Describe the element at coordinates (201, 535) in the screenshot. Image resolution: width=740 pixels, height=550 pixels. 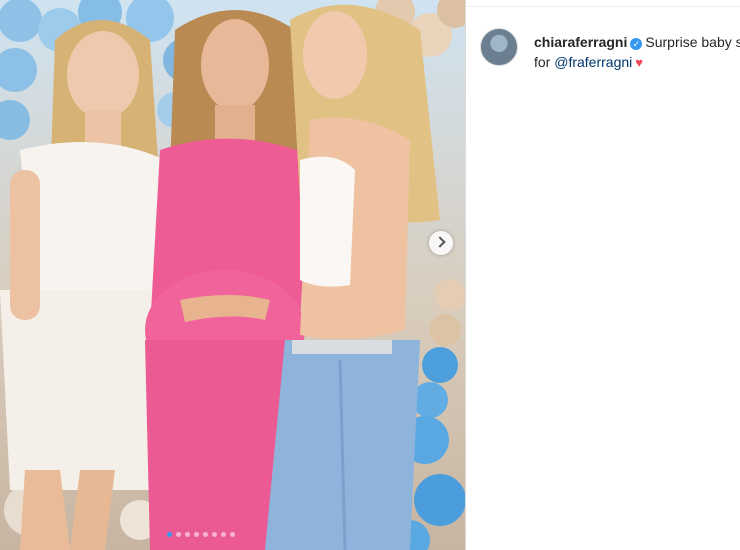
I see `carousel-indicator` at that location.